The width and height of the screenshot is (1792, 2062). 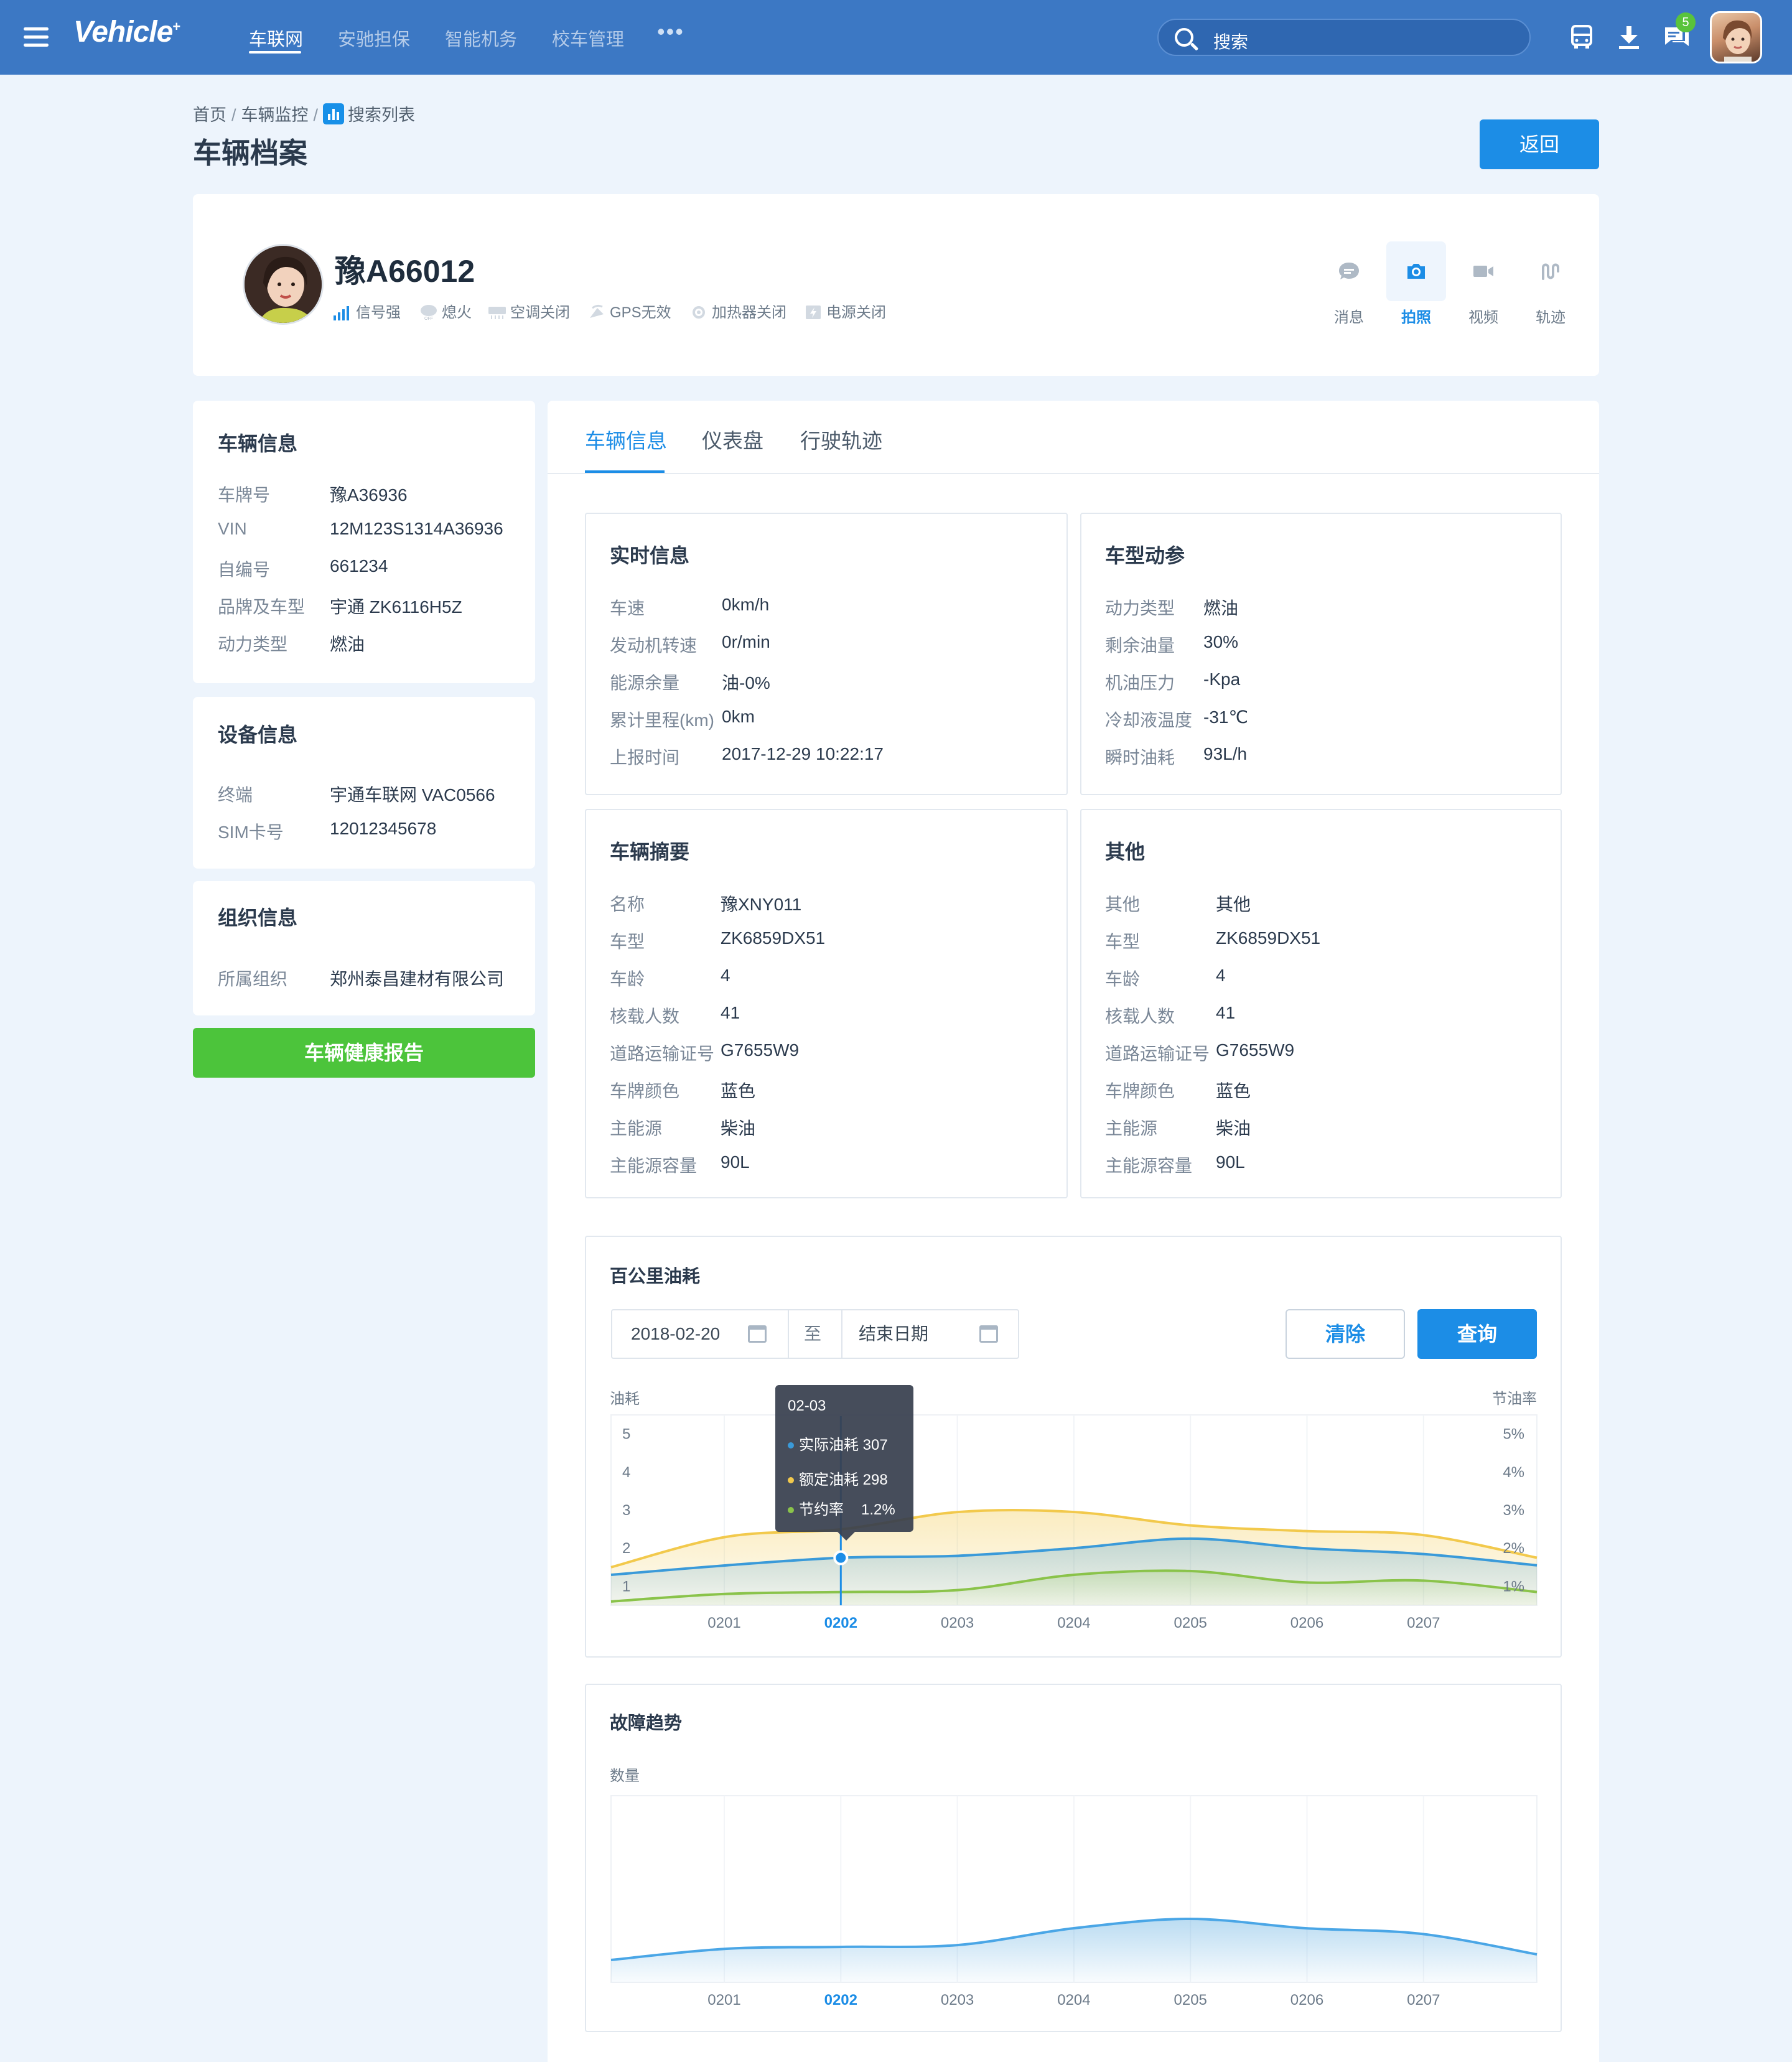 I want to click on x-tick-label: 0201, so click(x=723, y=2000).